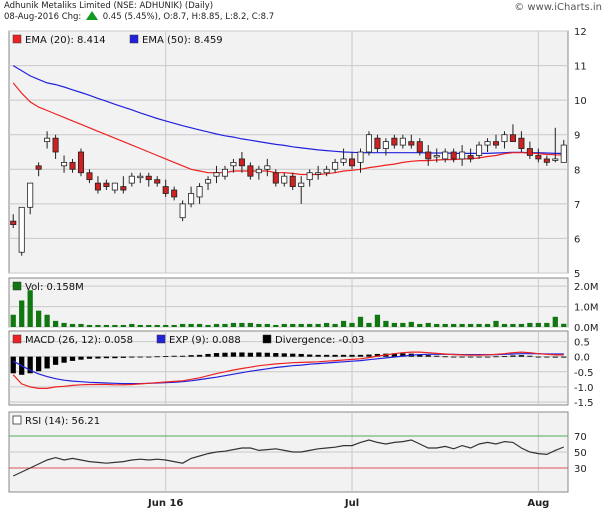 This screenshot has width=610, height=514. What do you see at coordinates (17, 39) in the screenshot?
I see `ema20-legend-swatch` at bounding box center [17, 39].